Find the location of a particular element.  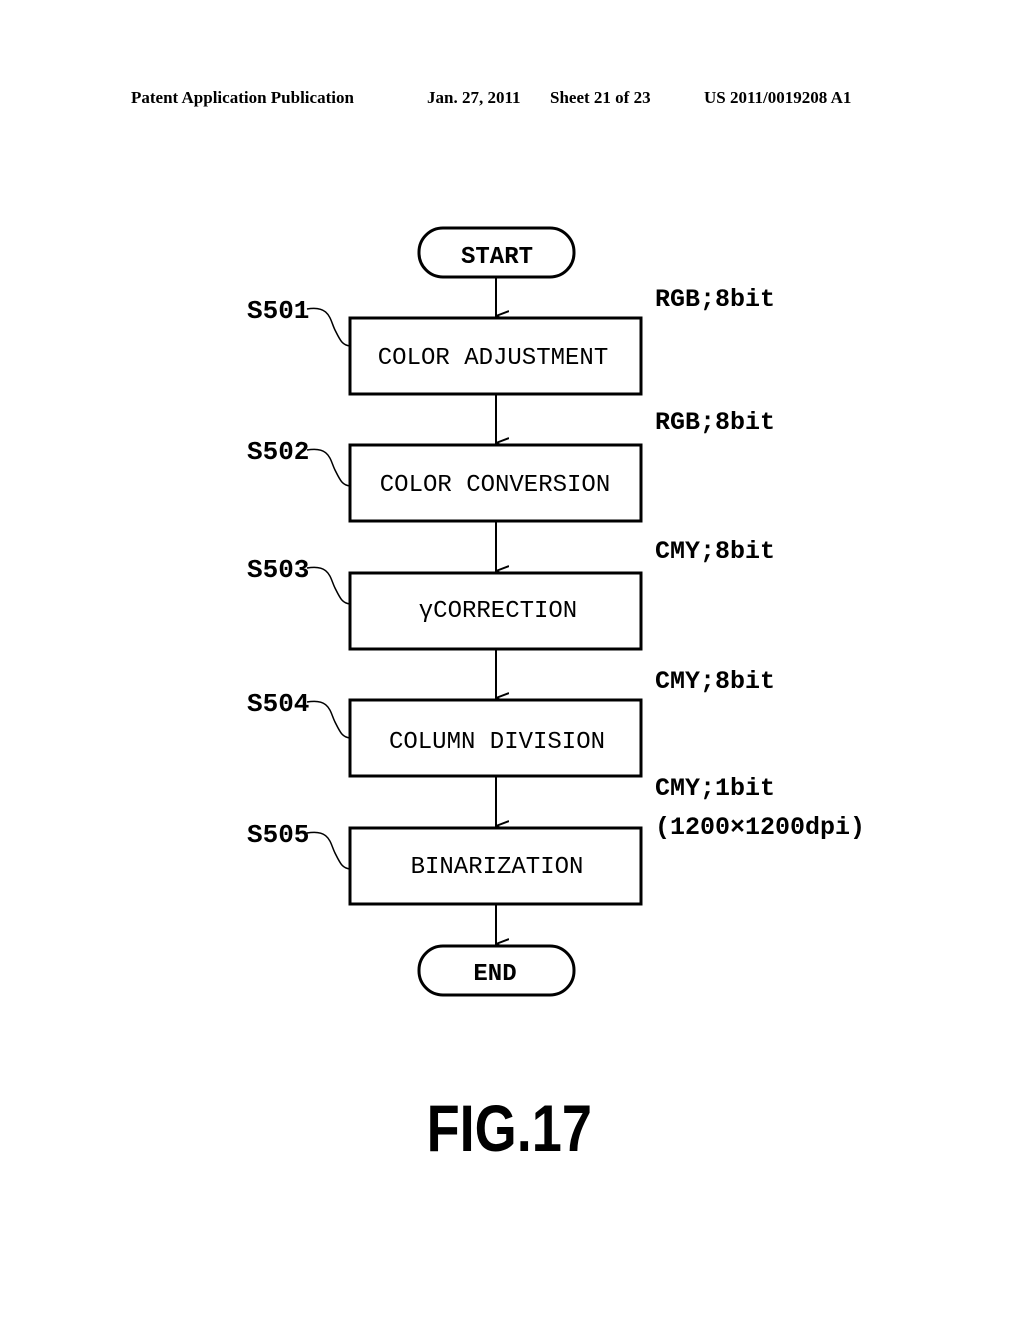

format-note-detail: (1200×1200dpi) is located at coordinates (760, 827).